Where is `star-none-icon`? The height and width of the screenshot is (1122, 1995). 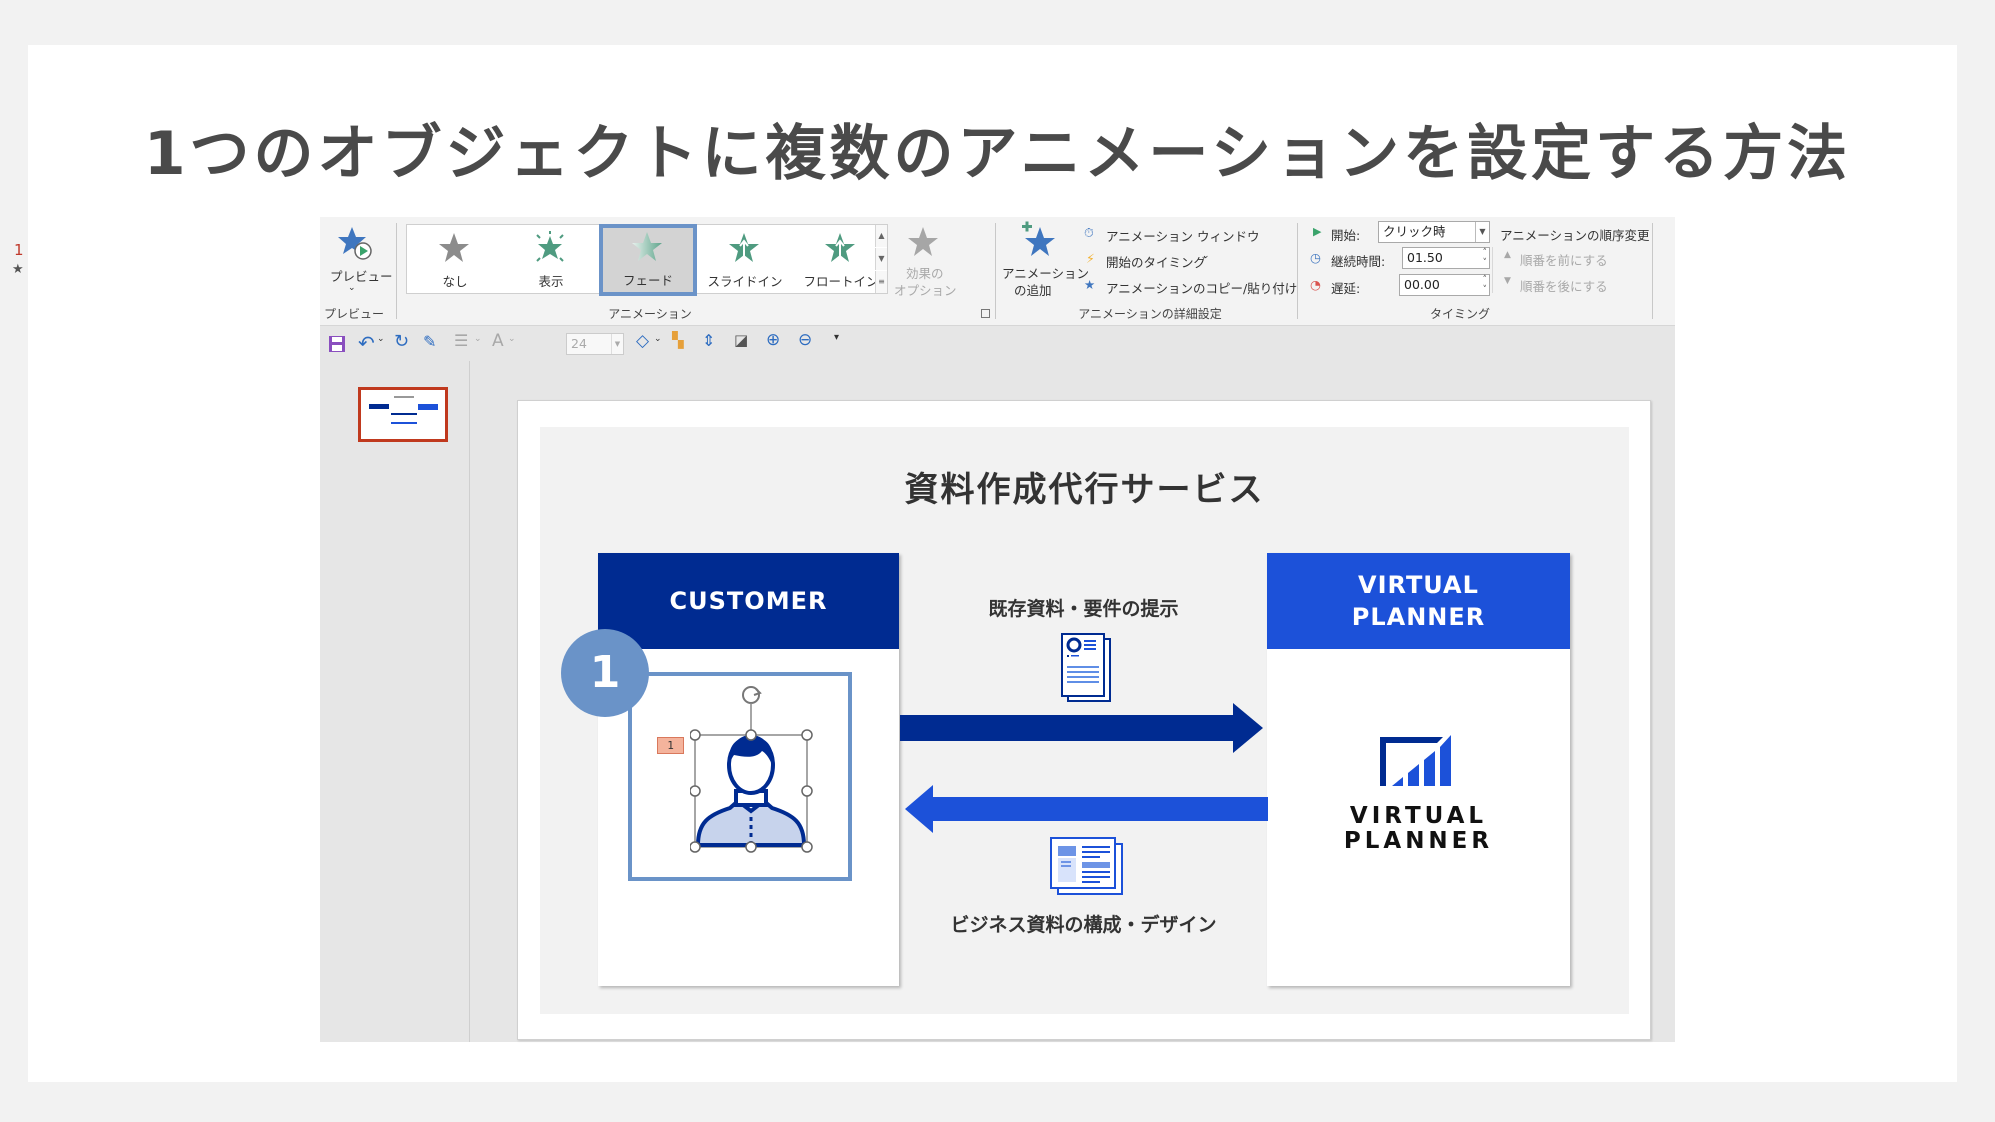 star-none-icon is located at coordinates (454, 247).